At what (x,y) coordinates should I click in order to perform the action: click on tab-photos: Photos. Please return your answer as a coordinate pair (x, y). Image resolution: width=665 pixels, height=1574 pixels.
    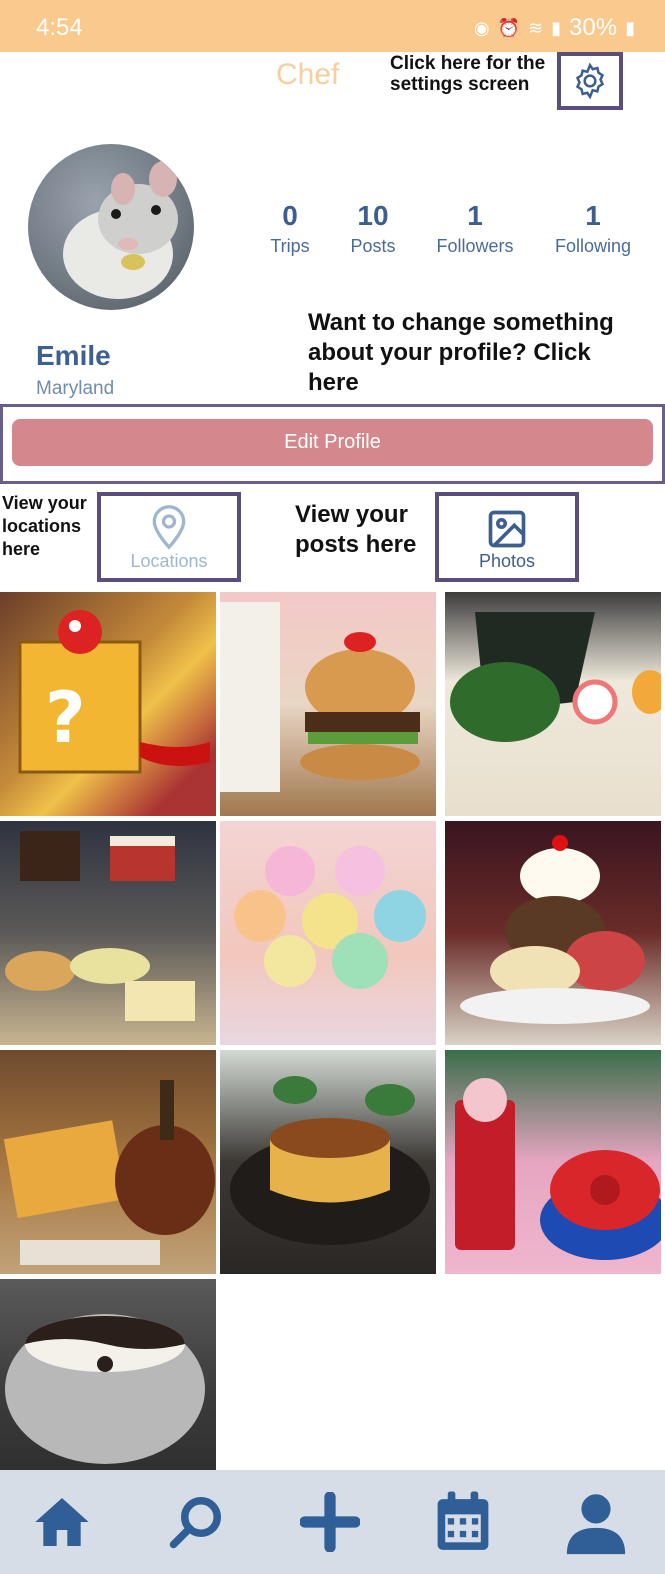
    Looking at the image, I should click on (507, 537).